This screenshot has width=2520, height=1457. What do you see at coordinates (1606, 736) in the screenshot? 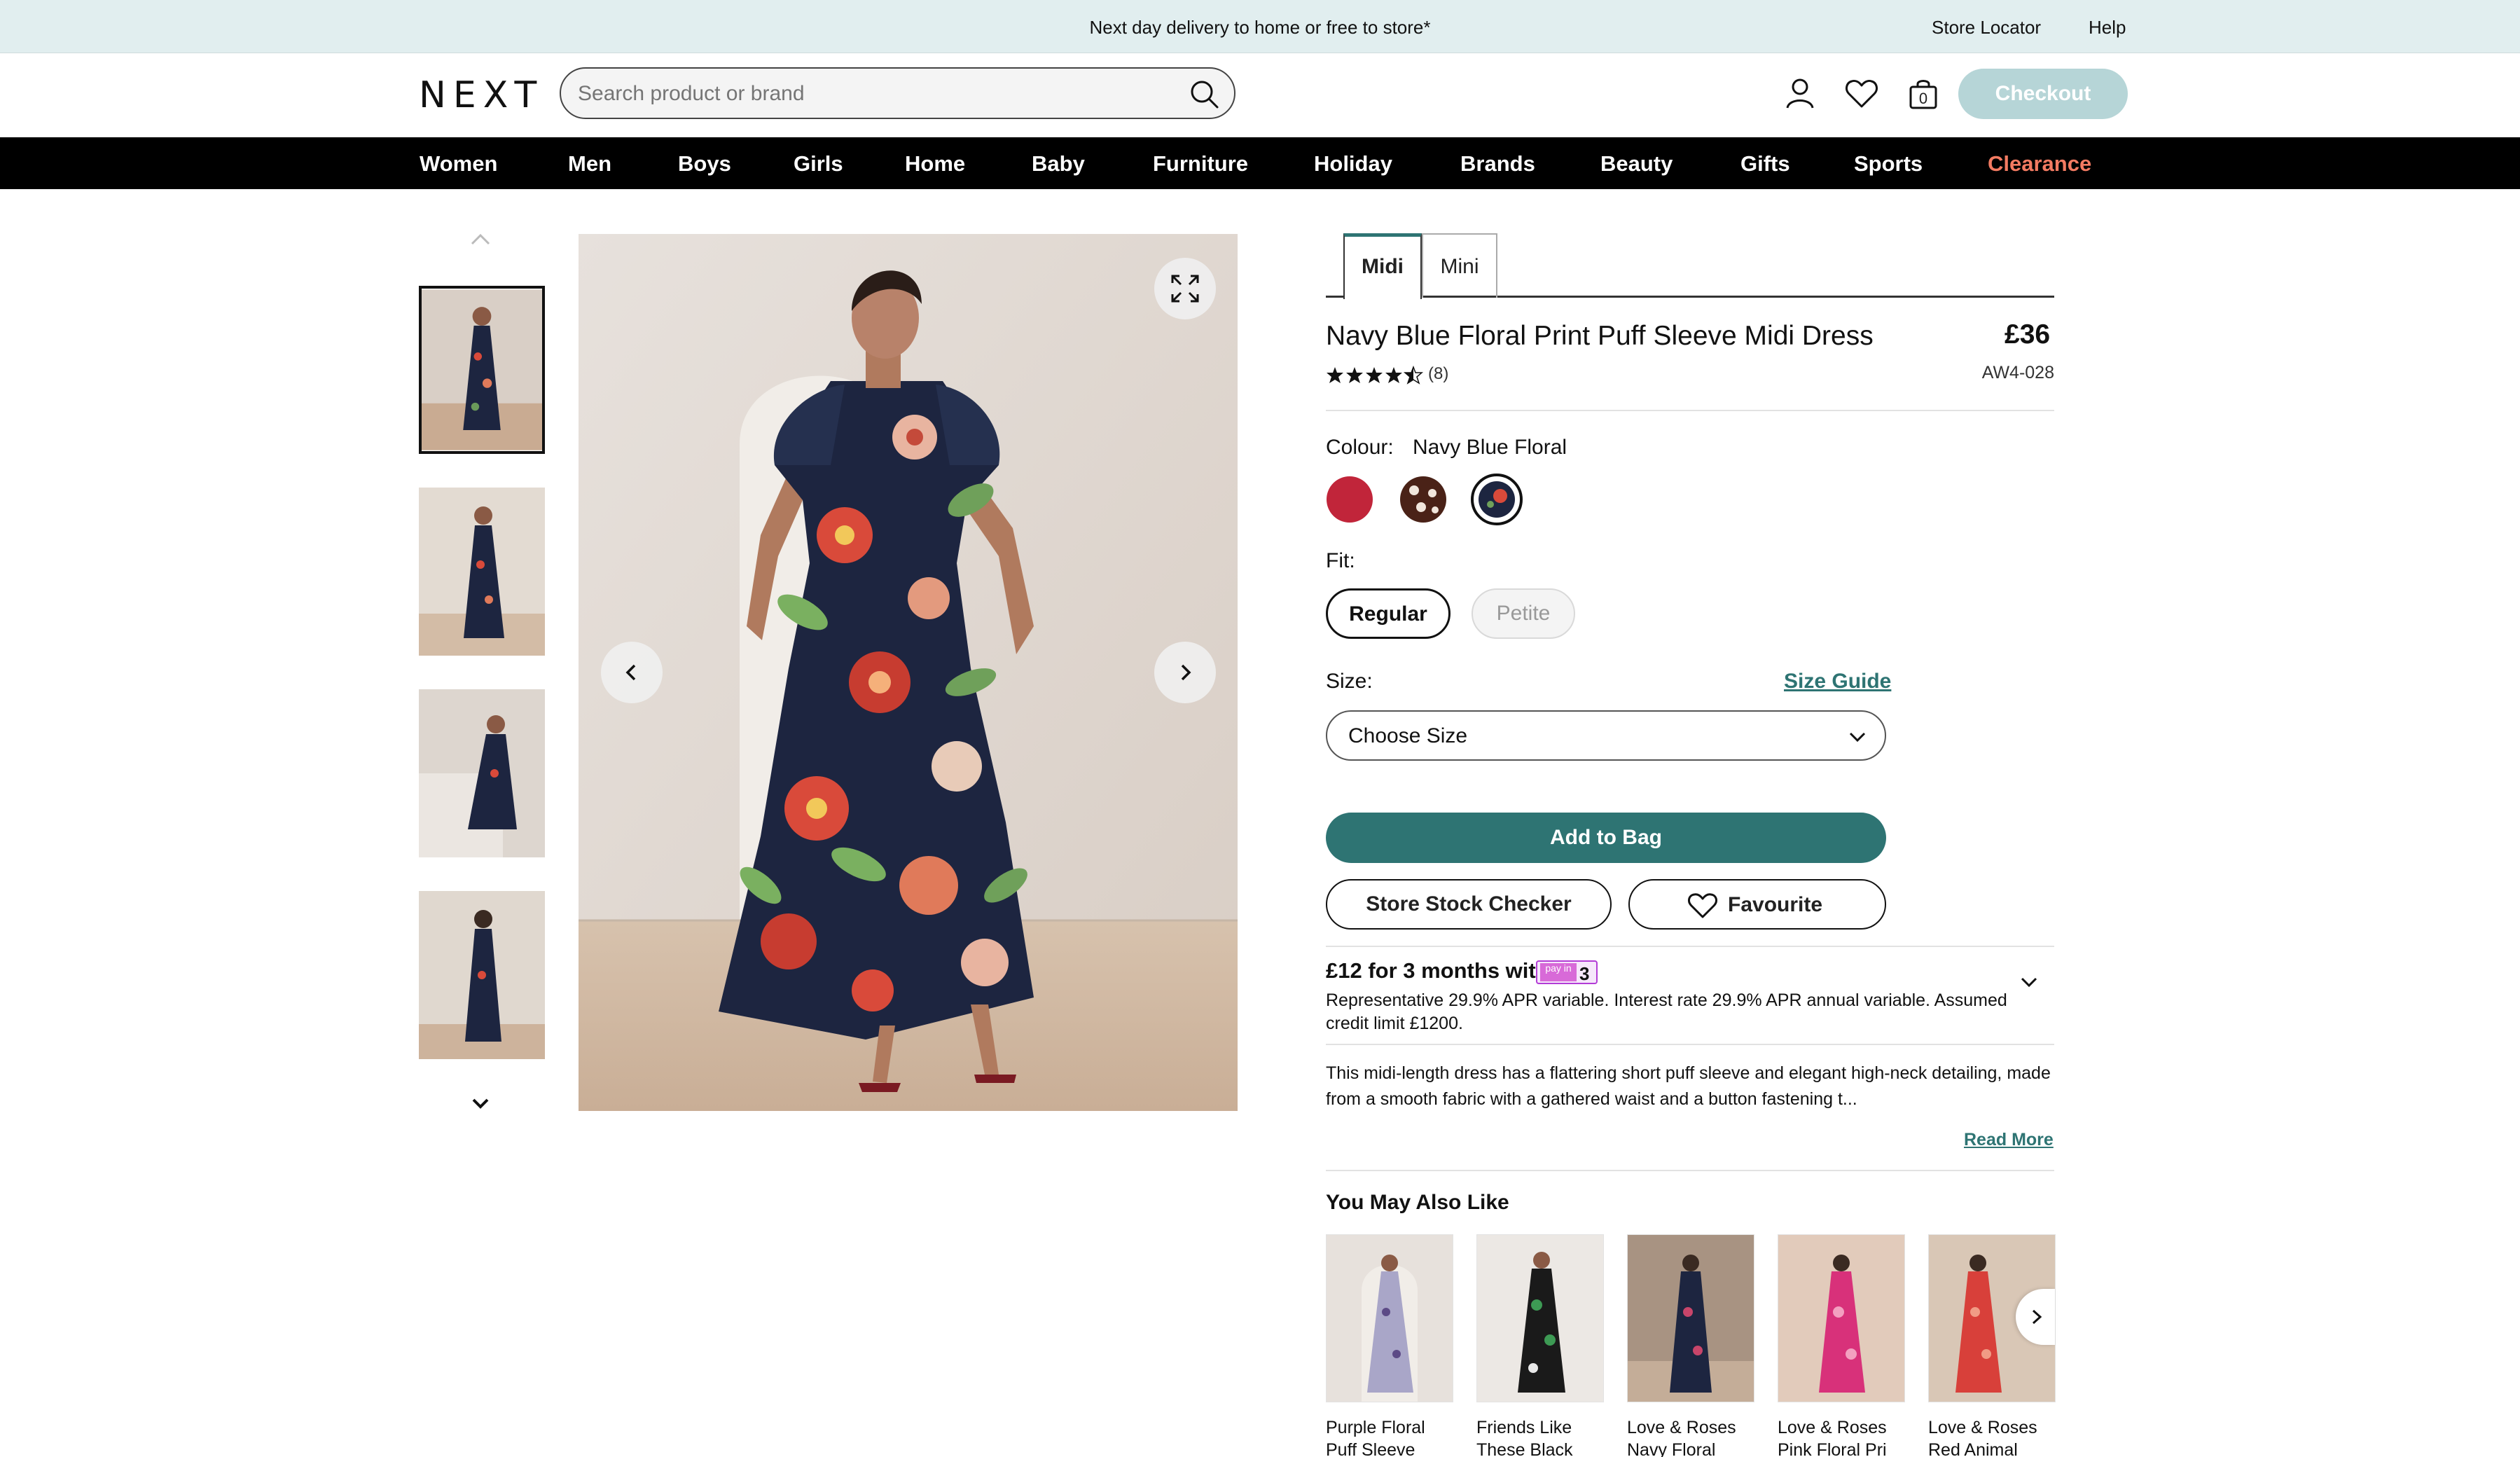
I see `size-select: Choose Size` at bounding box center [1606, 736].